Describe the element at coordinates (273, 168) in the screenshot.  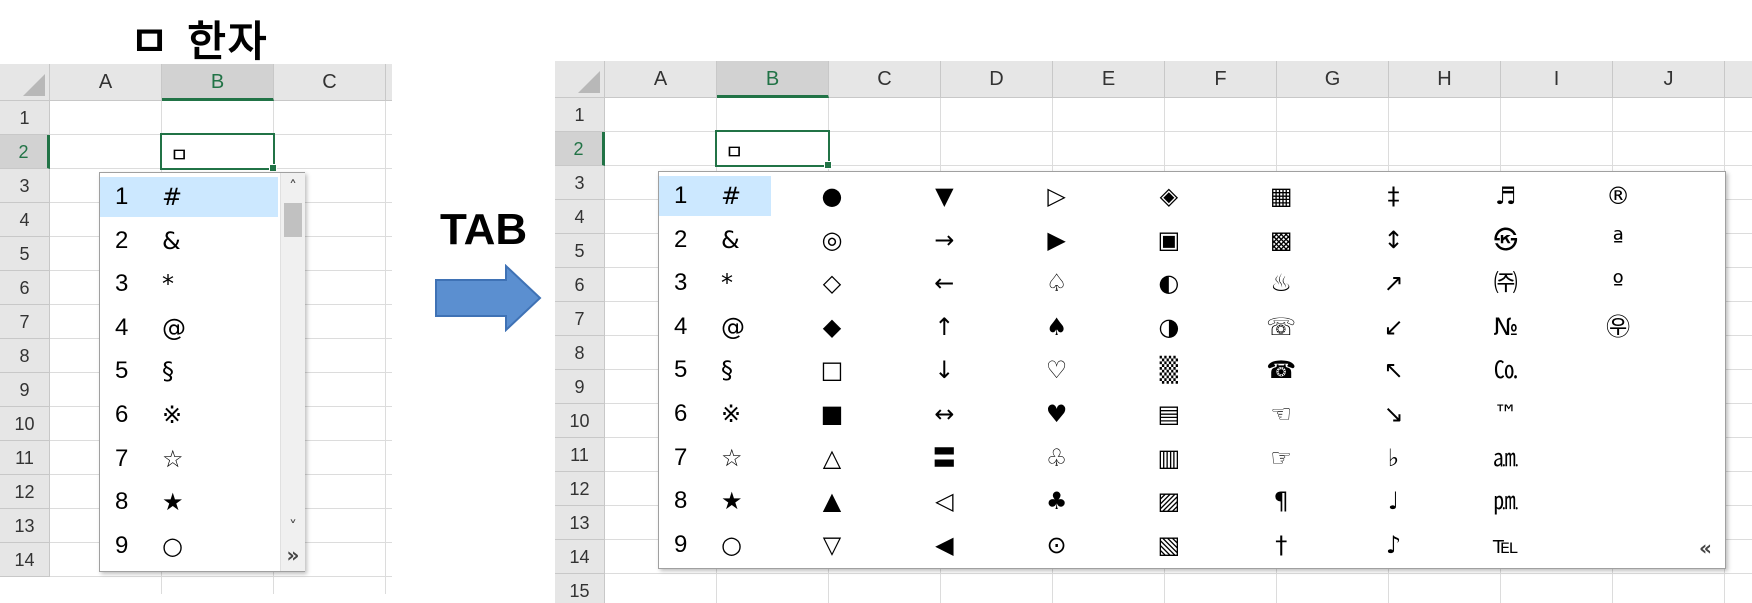
I see `fill-handle` at that location.